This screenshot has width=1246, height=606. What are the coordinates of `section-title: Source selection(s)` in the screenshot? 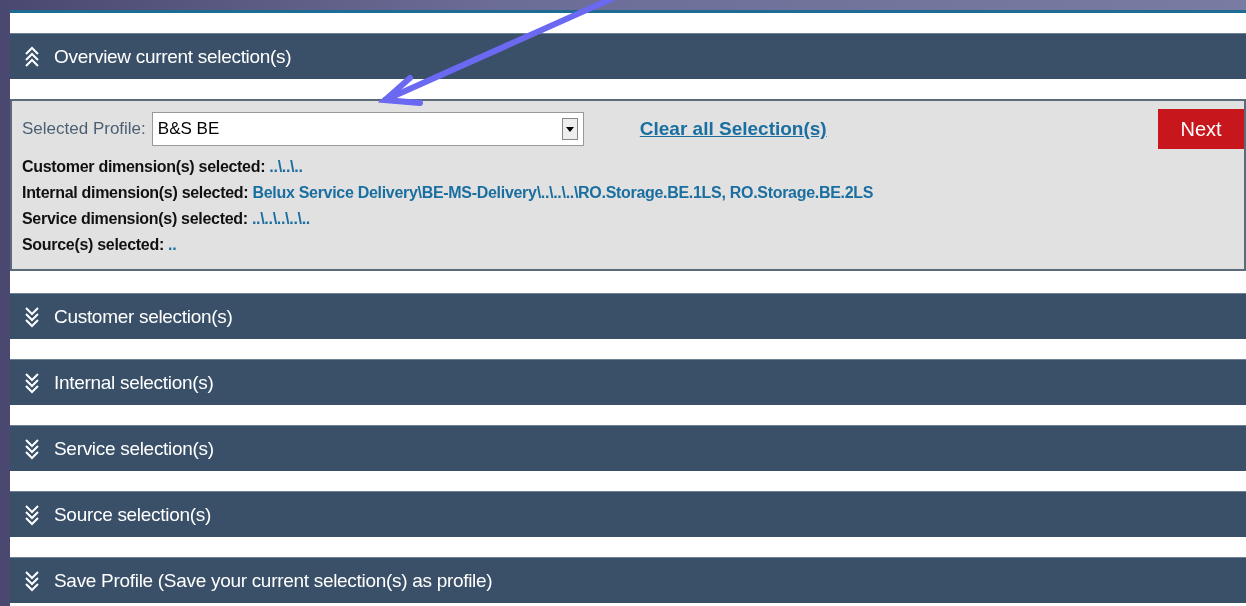 It's located at (132, 514).